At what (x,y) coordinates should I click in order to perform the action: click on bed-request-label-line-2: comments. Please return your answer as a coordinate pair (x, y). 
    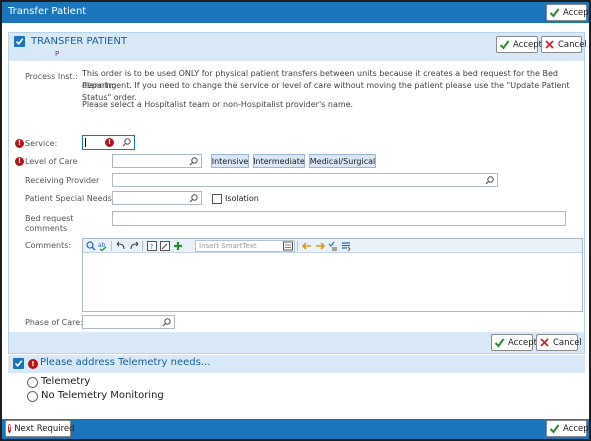
    Looking at the image, I should click on (46, 228).